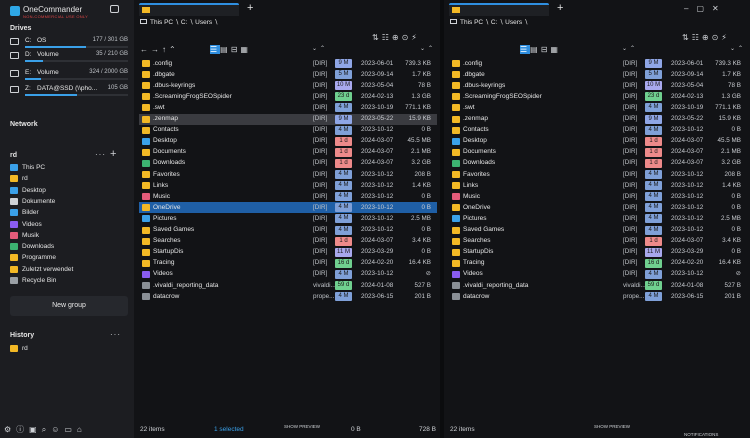 This screenshot has width=750, height=438. What do you see at coordinates (69, 58) in the screenshot?
I see `drive-item: D: Volume 35 / 210 GB` at bounding box center [69, 58].